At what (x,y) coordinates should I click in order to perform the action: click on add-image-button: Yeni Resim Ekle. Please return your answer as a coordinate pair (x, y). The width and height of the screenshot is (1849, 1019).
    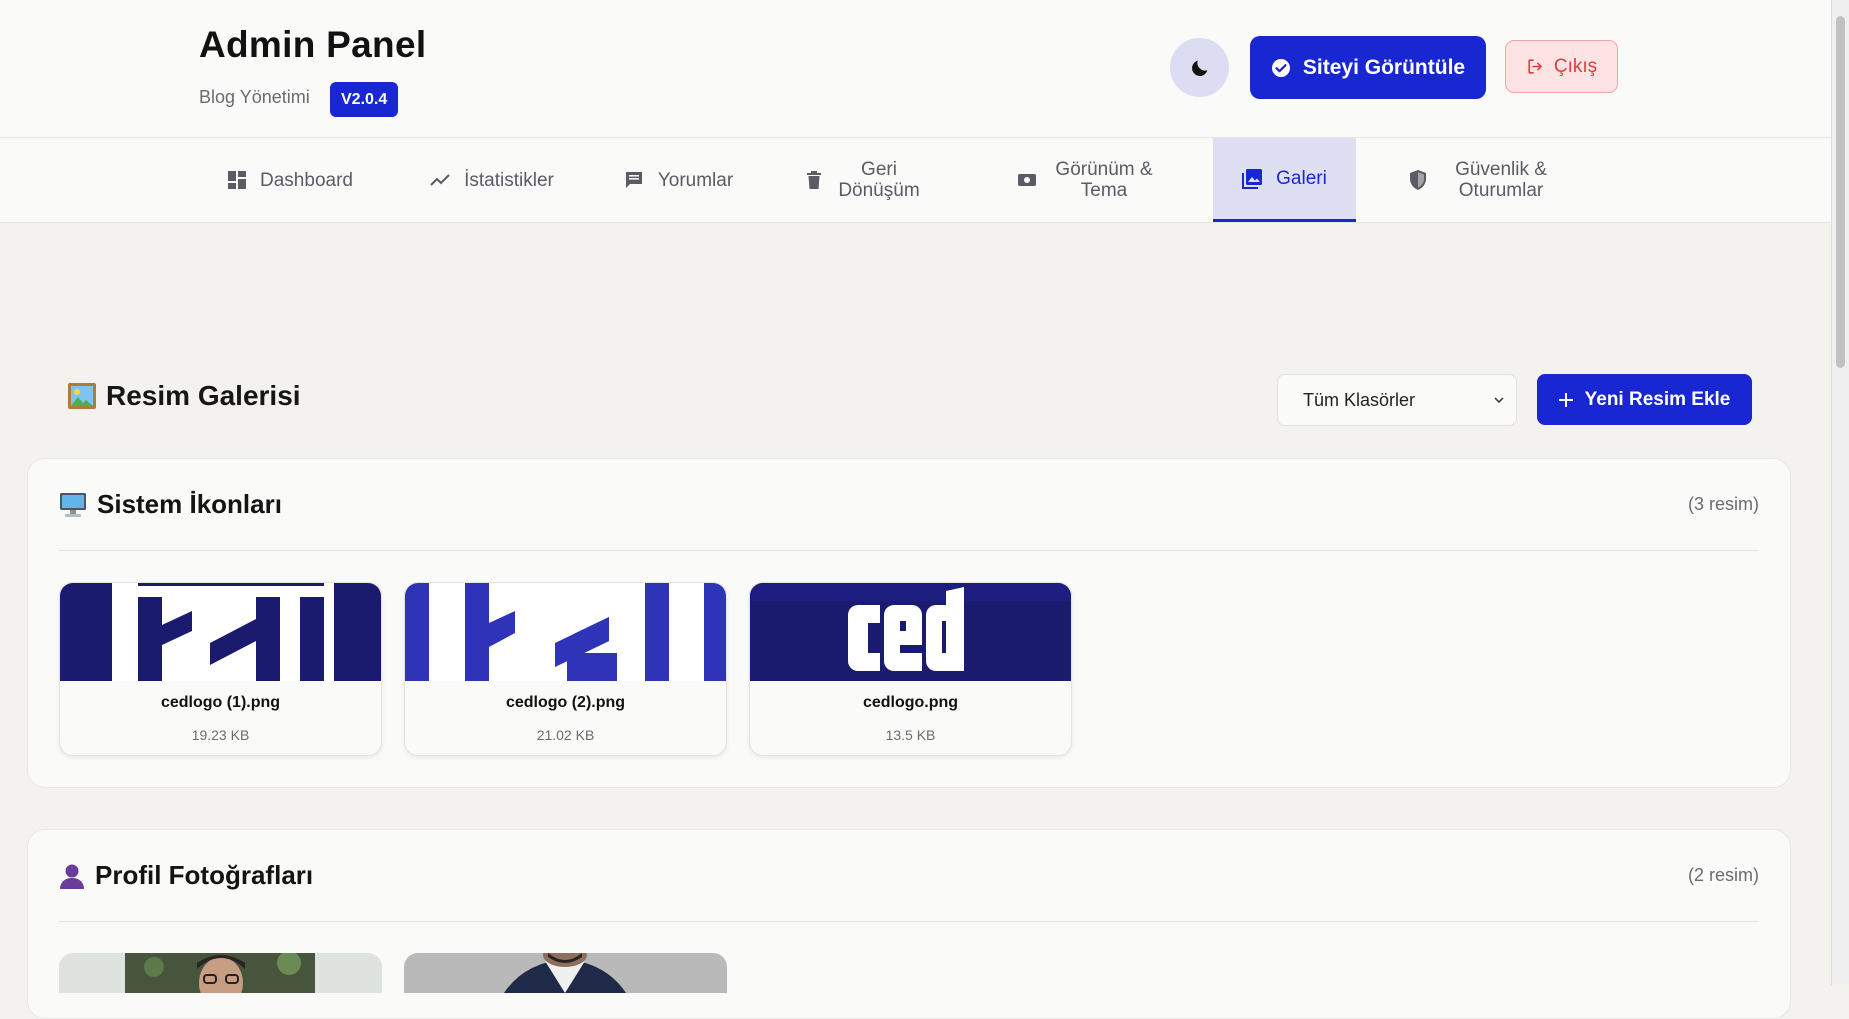
    Looking at the image, I should click on (1644, 399).